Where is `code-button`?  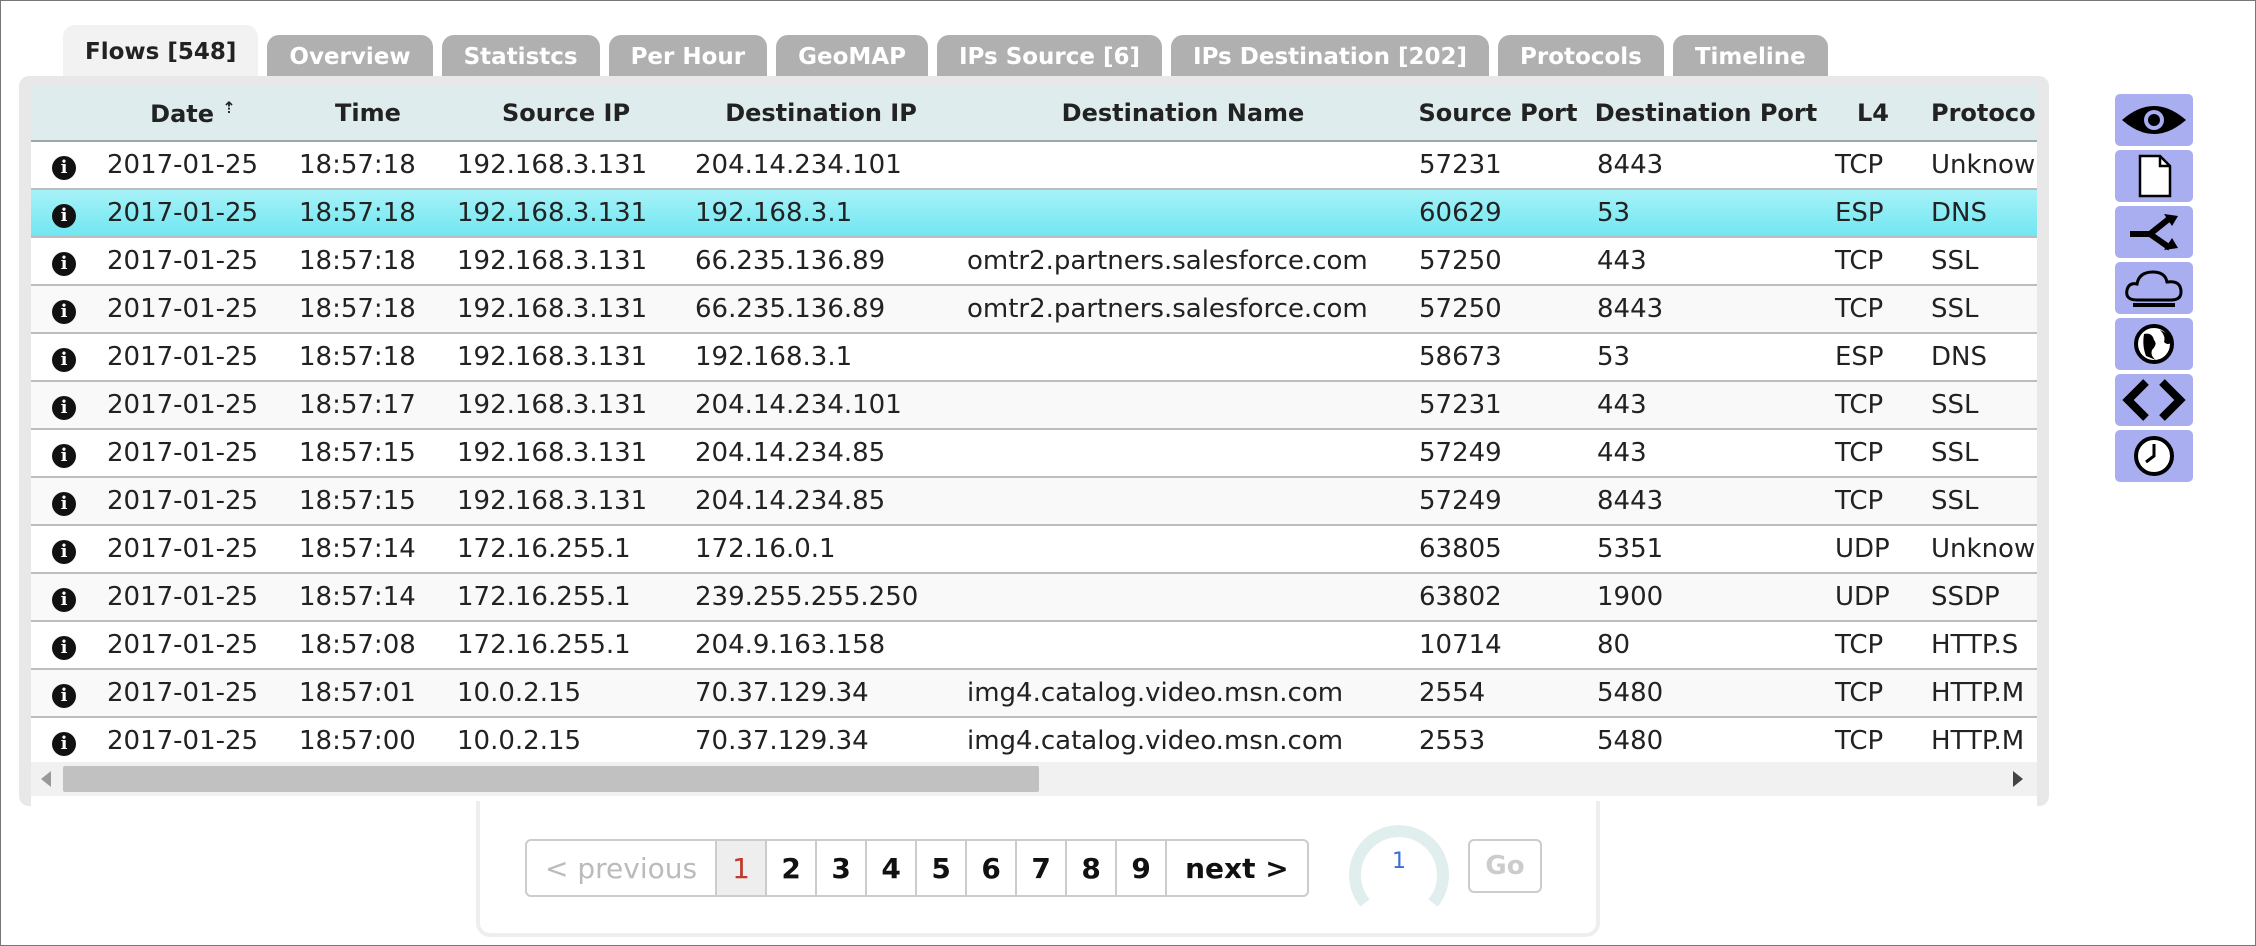 code-button is located at coordinates (2154, 400).